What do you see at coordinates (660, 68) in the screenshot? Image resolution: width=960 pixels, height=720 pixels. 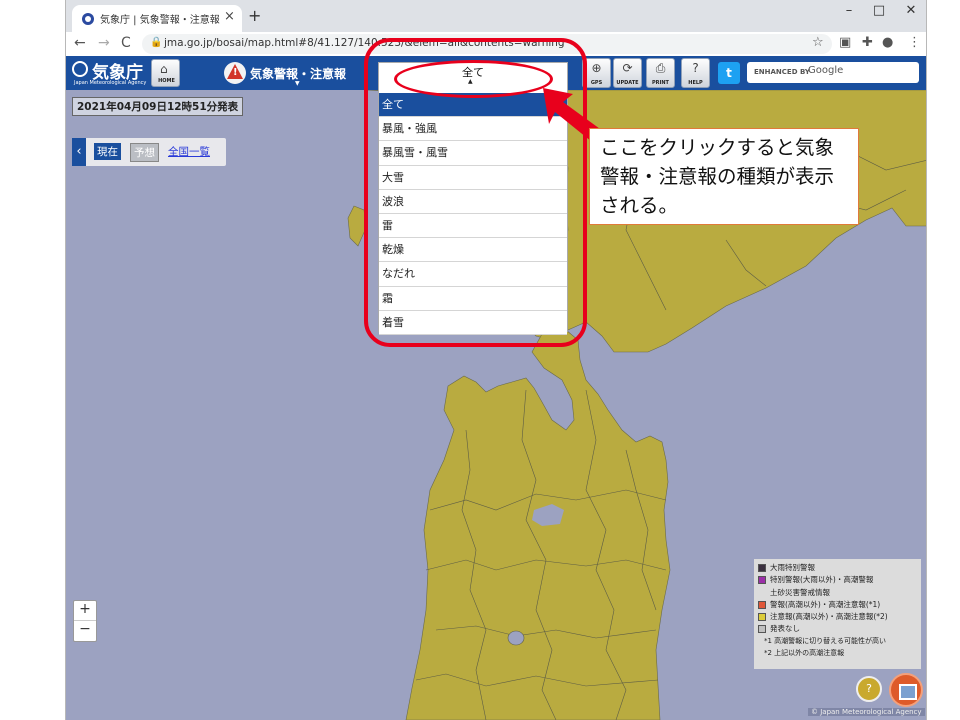 I see `printer-icon: ⎙` at bounding box center [660, 68].